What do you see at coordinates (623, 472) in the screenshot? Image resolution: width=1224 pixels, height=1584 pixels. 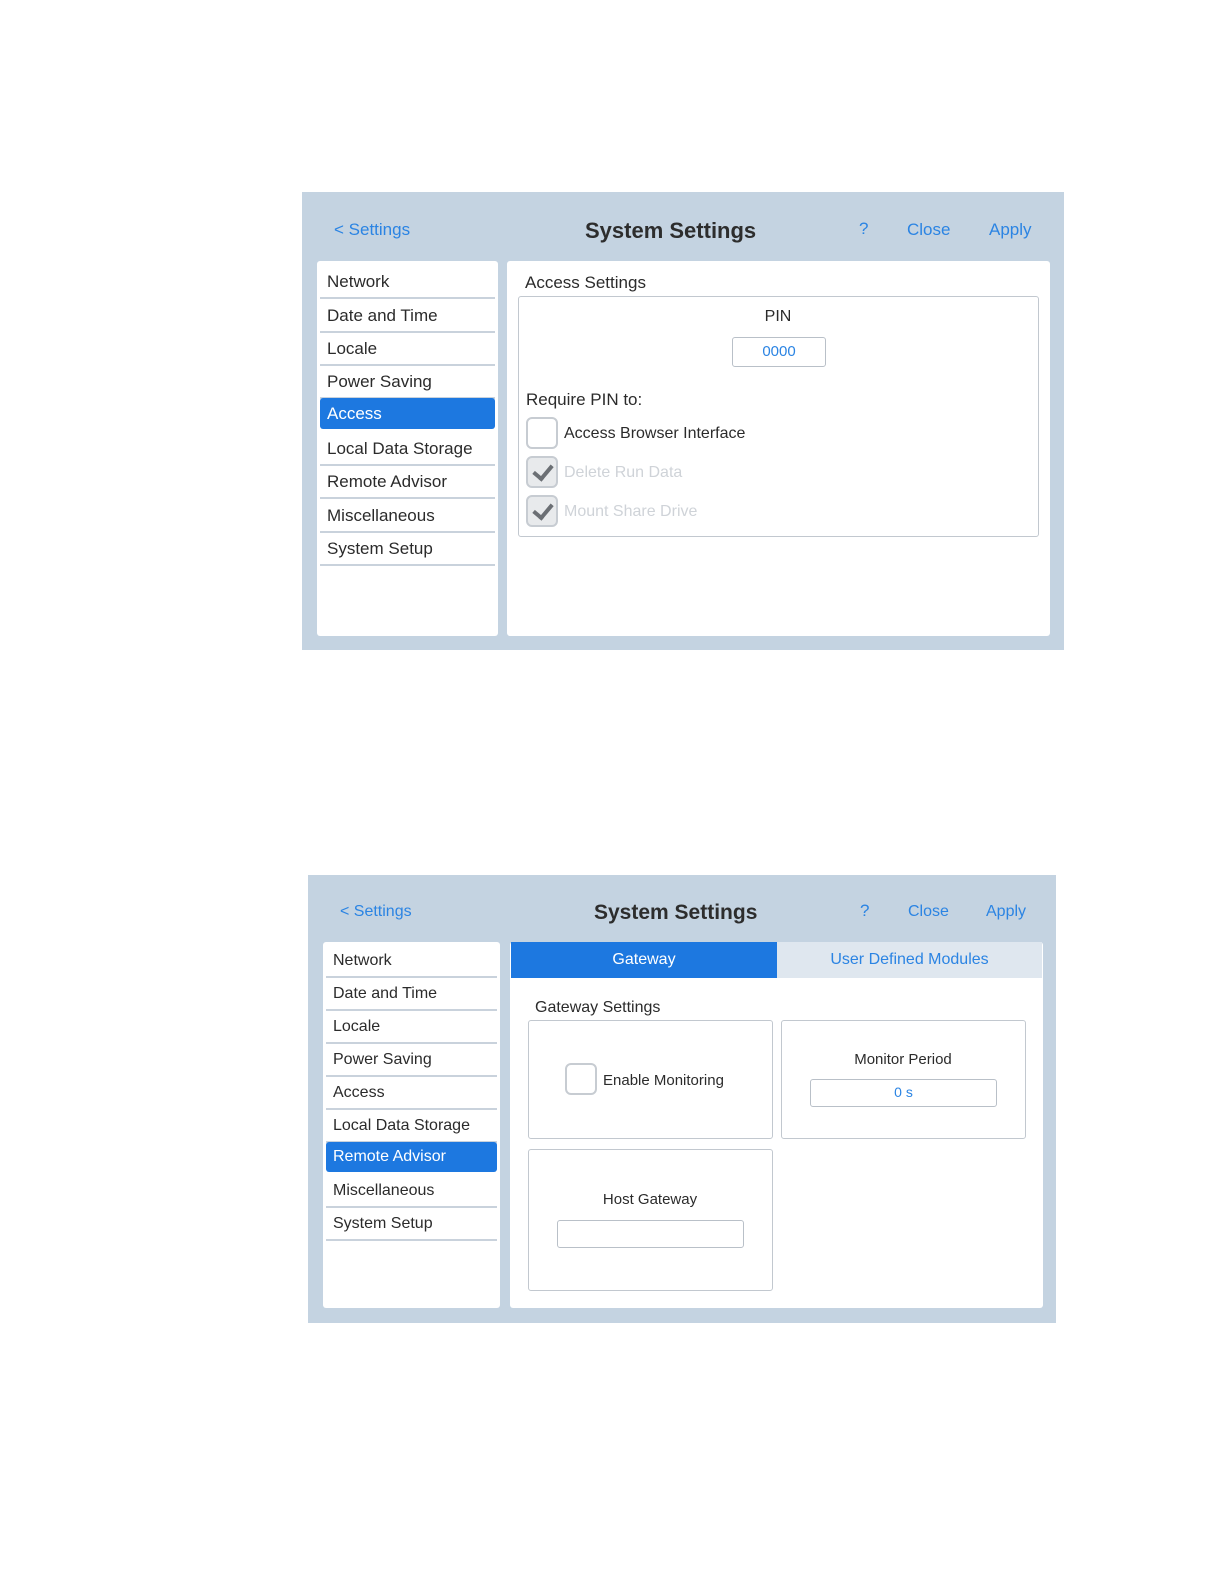 I see `delete-run-data-label: Delete Run Data` at bounding box center [623, 472].